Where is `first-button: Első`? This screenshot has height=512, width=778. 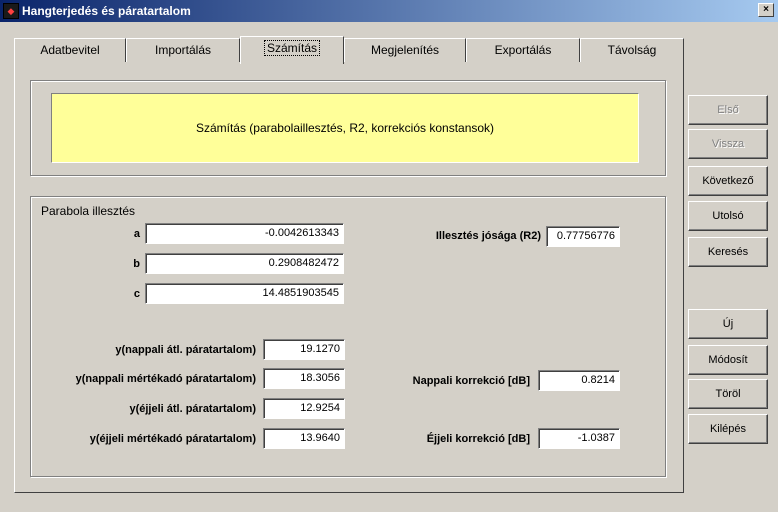 first-button: Első is located at coordinates (728, 110).